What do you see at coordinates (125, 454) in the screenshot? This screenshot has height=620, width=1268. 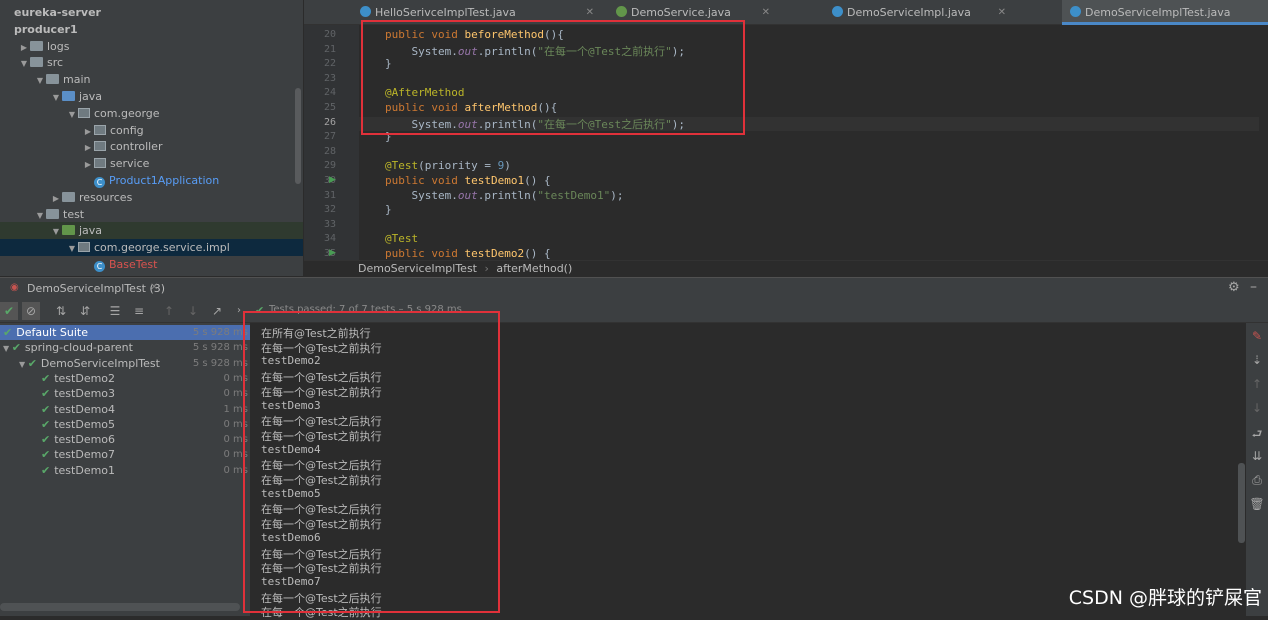 I see `test-result-row: ✔ testDemo7 0 ms` at bounding box center [125, 454].